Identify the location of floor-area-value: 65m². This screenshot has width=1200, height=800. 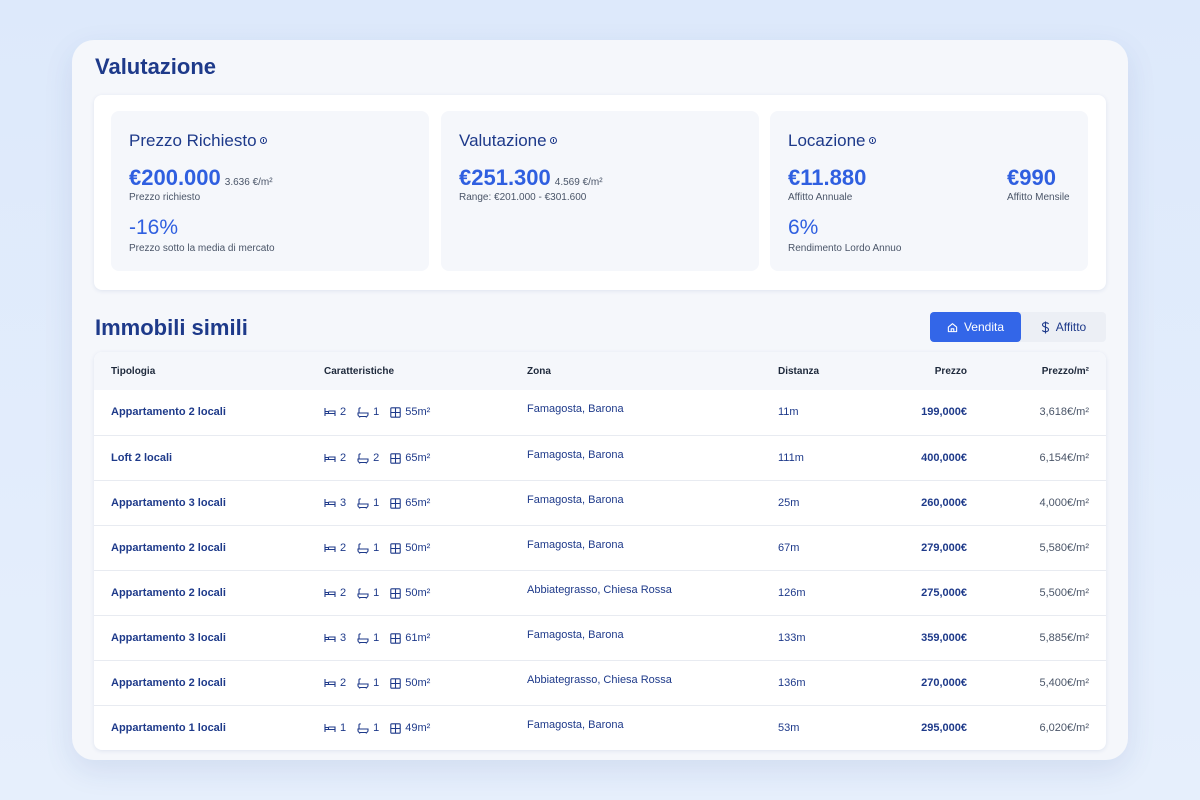
(418, 503).